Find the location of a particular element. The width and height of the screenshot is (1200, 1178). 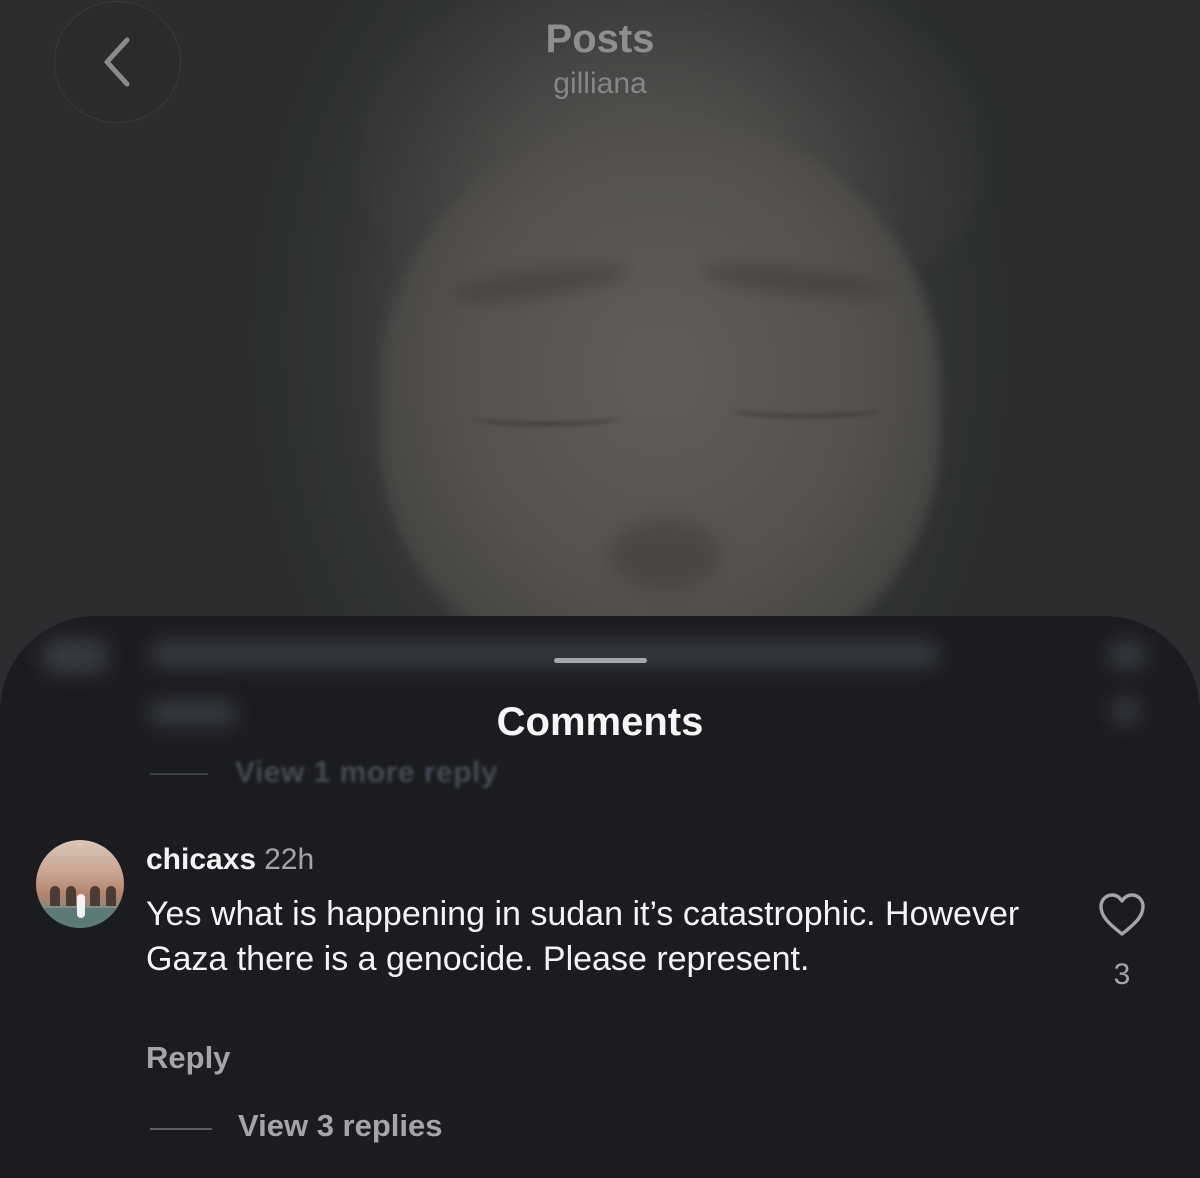

comment-timestamp: 22h is located at coordinates (289, 859).